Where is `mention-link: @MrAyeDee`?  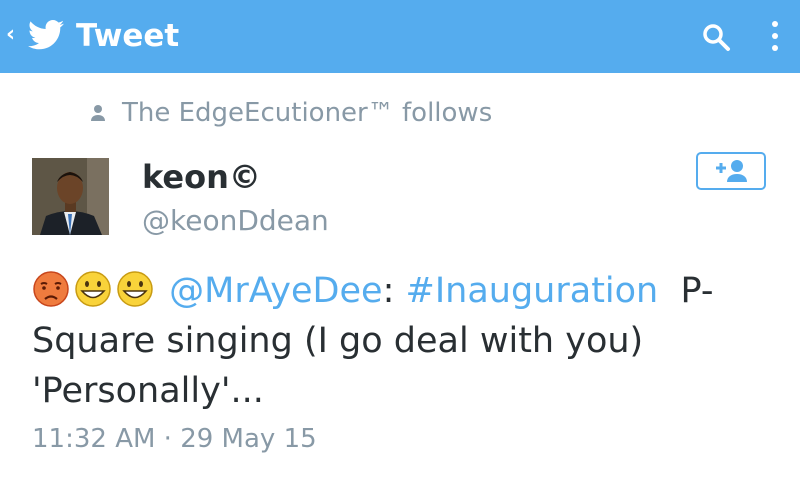 mention-link: @MrAyeDee is located at coordinates (275, 291).